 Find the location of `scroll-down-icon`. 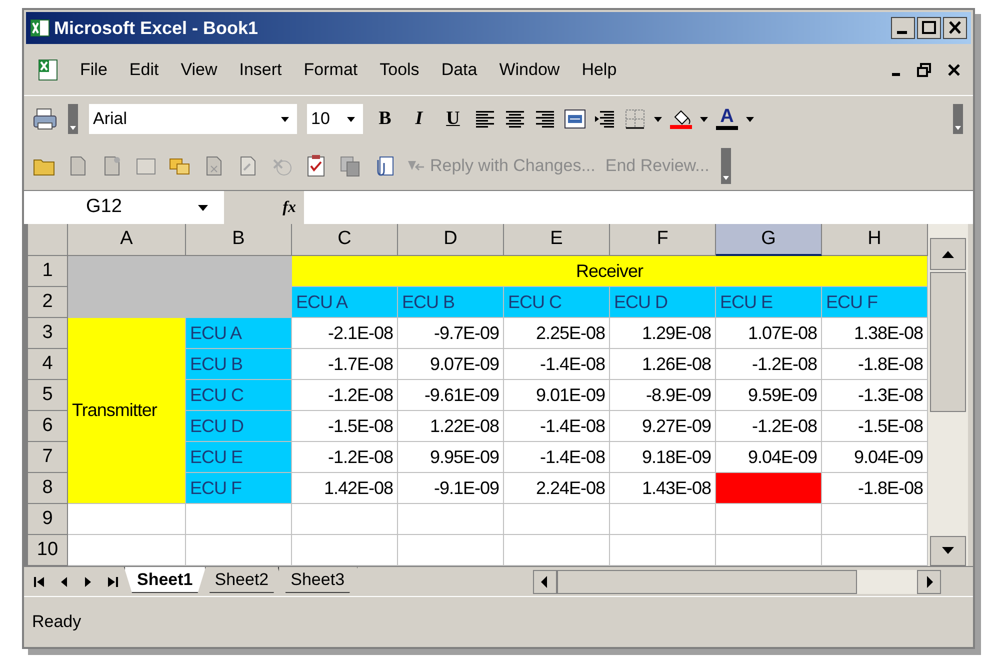

scroll-down-icon is located at coordinates (948, 551).